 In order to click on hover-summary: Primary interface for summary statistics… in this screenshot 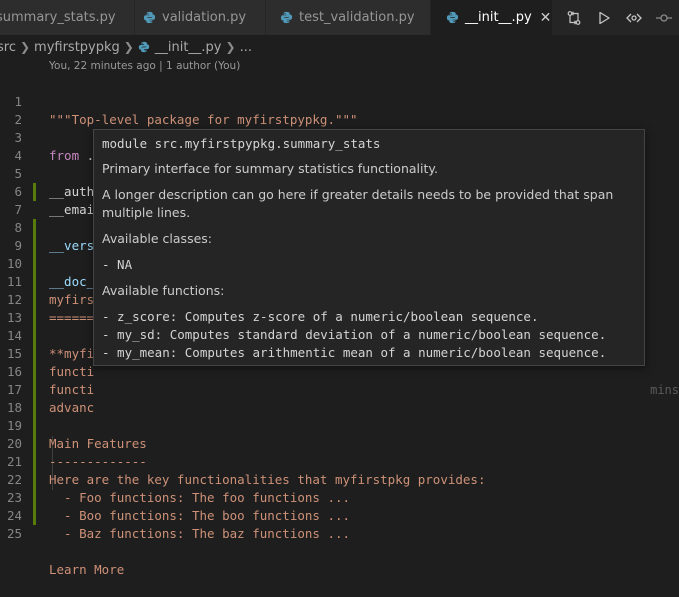, I will do `click(270, 168)`.